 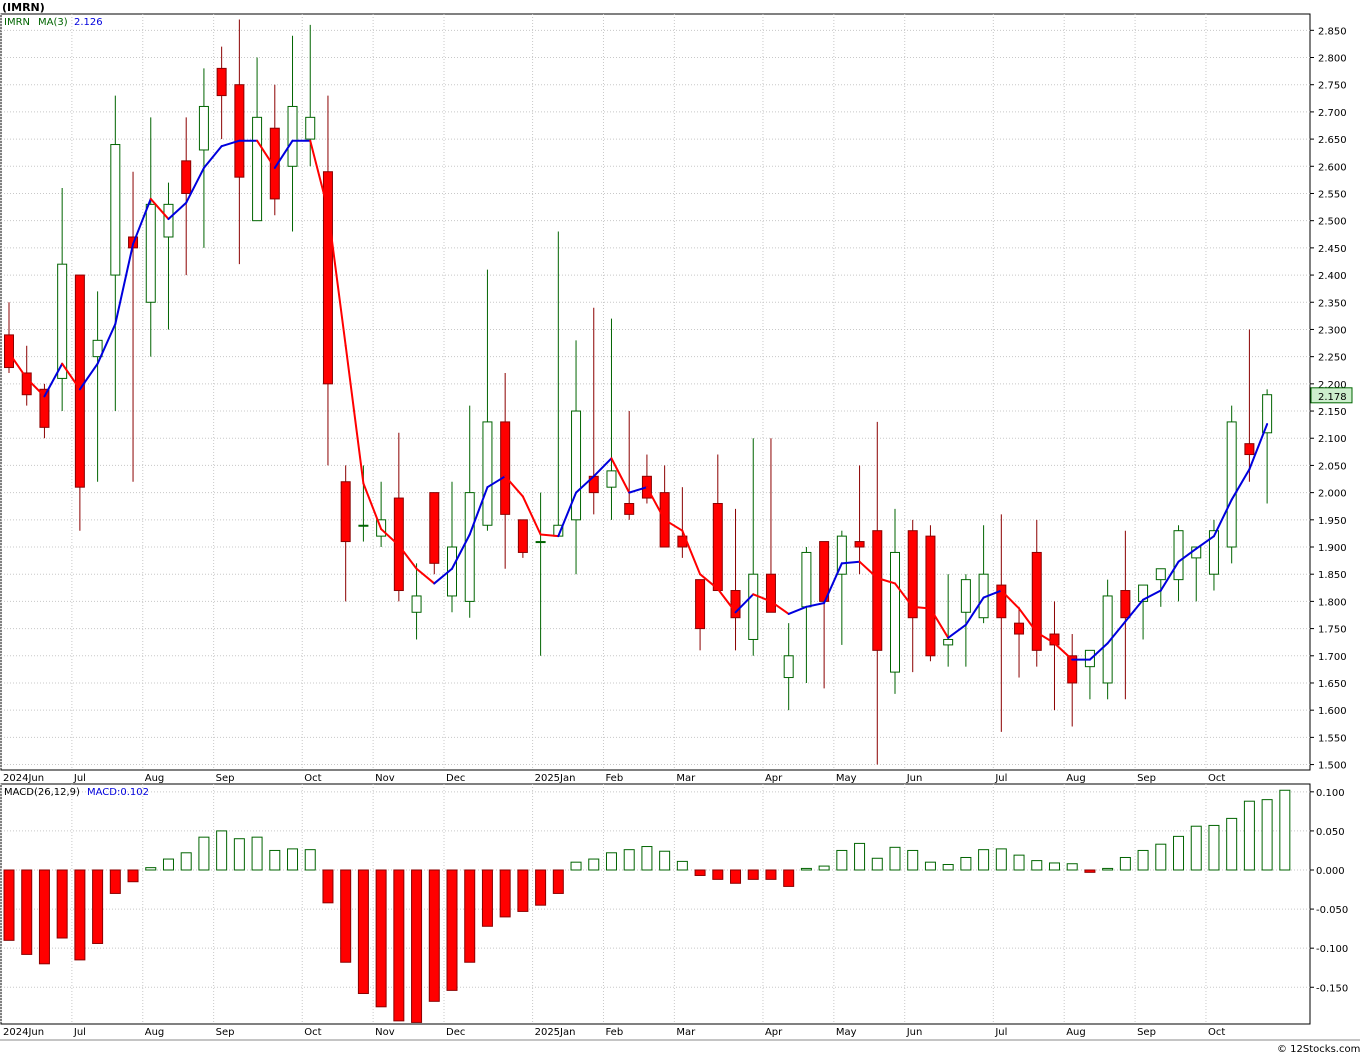 What do you see at coordinates (1330, 832) in the screenshot?
I see `macd-tick-label: 0.050` at bounding box center [1330, 832].